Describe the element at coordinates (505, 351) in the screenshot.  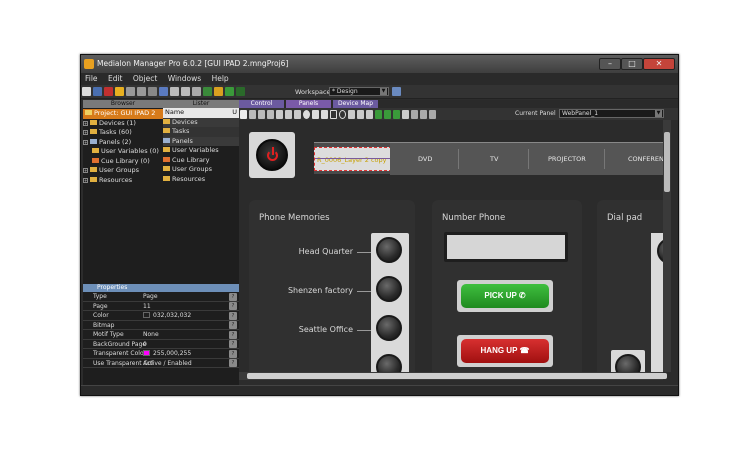
I see `hangup-button: HANG UP ☎` at that location.